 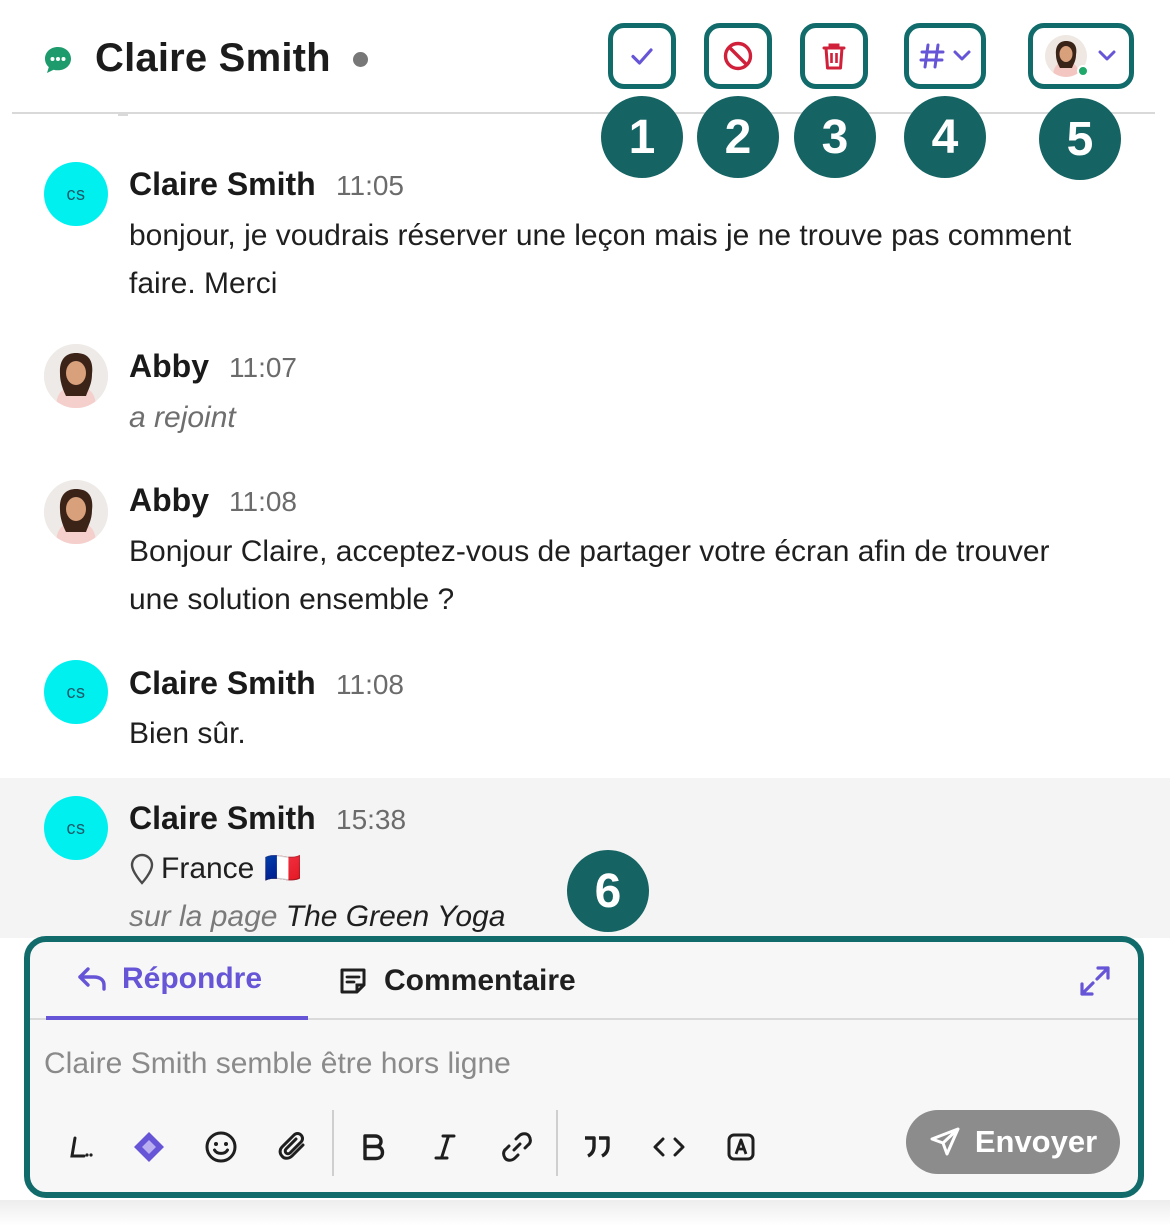 I want to click on composer-tabs: Répondre Commentaire, so click(x=584, y=981).